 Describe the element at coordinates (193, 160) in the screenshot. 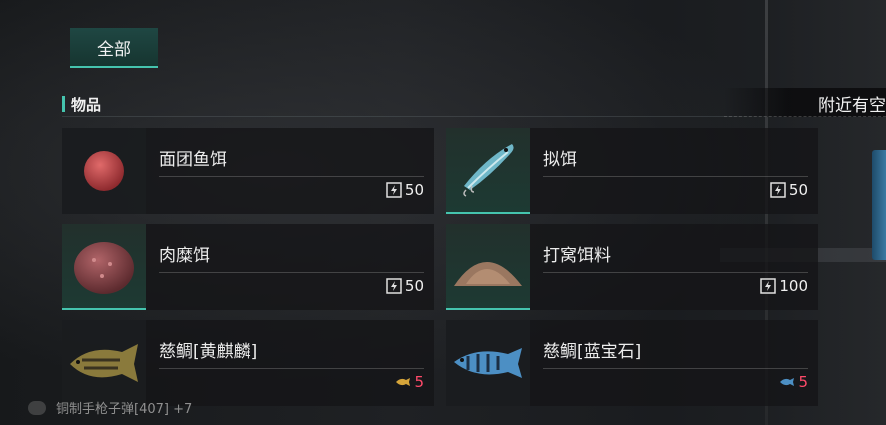

I see `item-name: 面团鱼饵` at that location.